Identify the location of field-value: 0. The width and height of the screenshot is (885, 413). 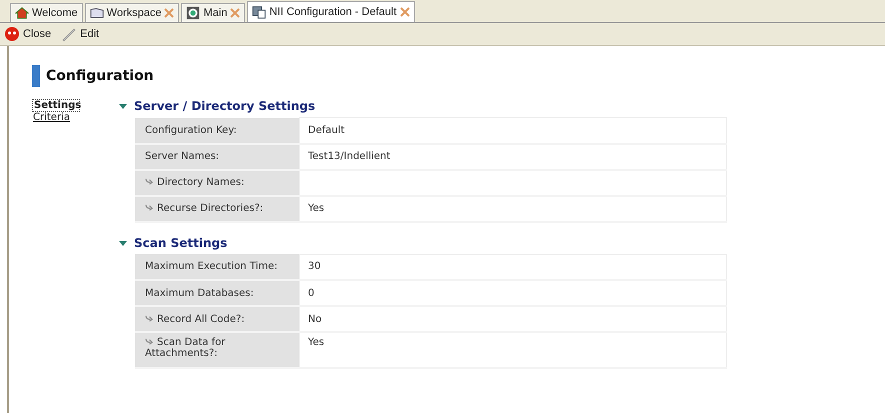
(311, 293).